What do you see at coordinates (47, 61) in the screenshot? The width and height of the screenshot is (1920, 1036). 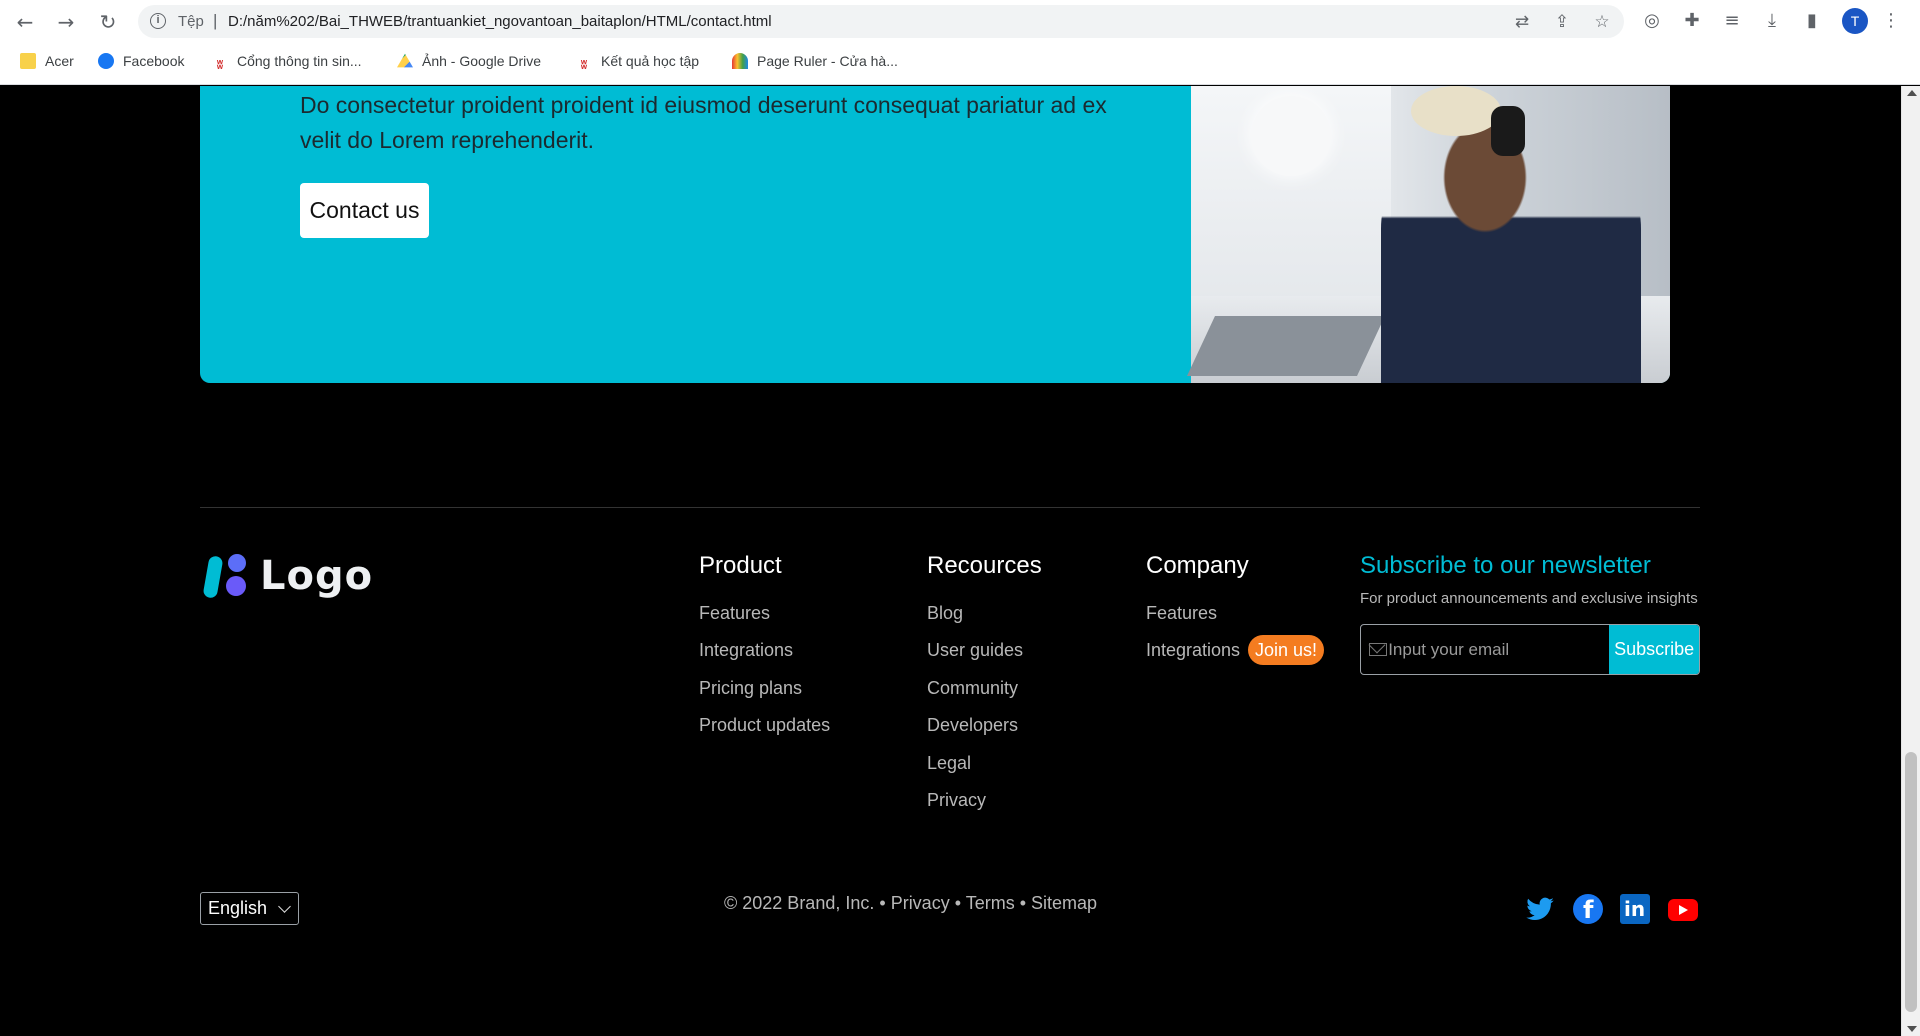 I see `bookmark-acer: Acer` at bounding box center [47, 61].